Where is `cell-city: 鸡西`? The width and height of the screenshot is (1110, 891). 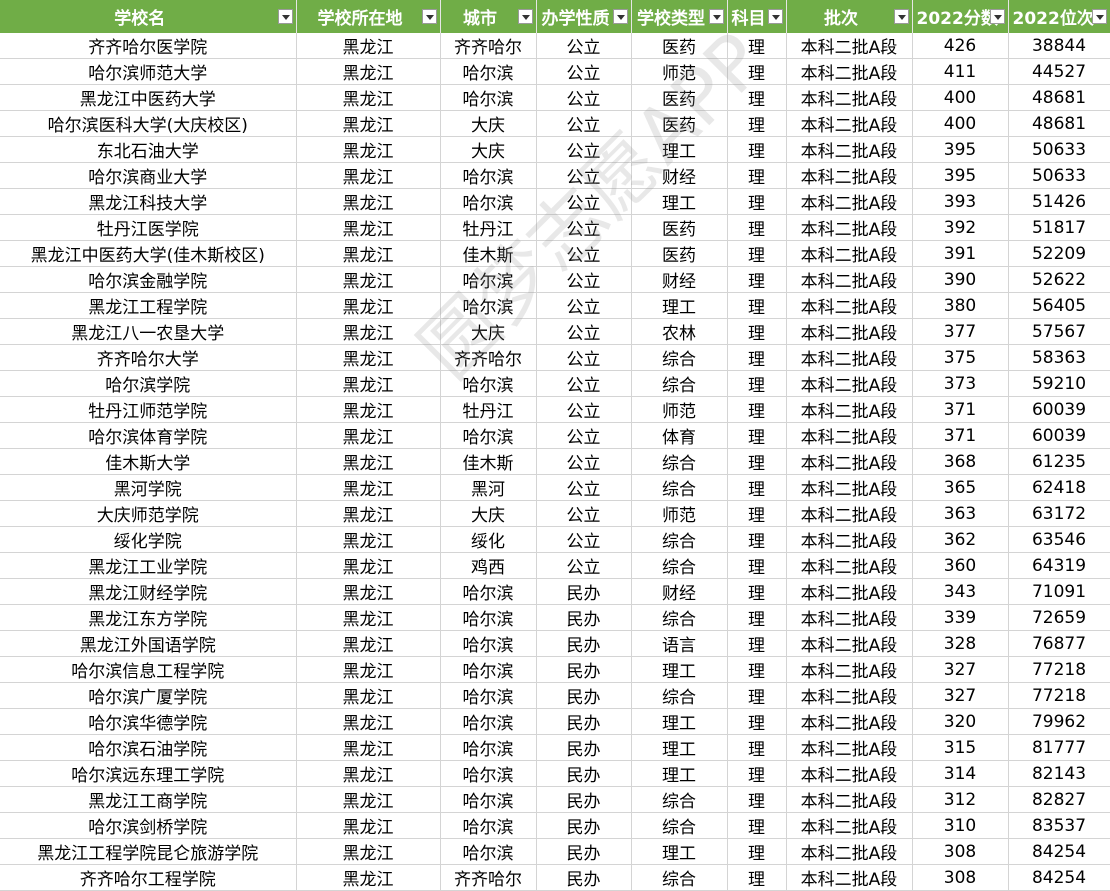
cell-city: 鸡西 is located at coordinates (488, 565).